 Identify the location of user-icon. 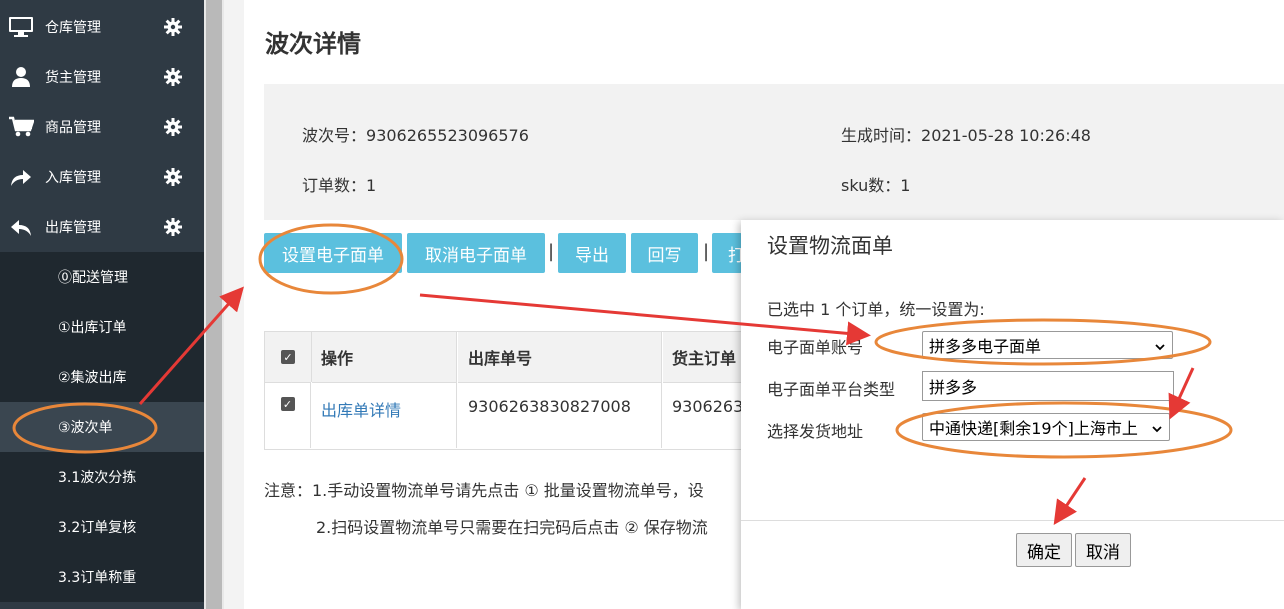
(21, 77).